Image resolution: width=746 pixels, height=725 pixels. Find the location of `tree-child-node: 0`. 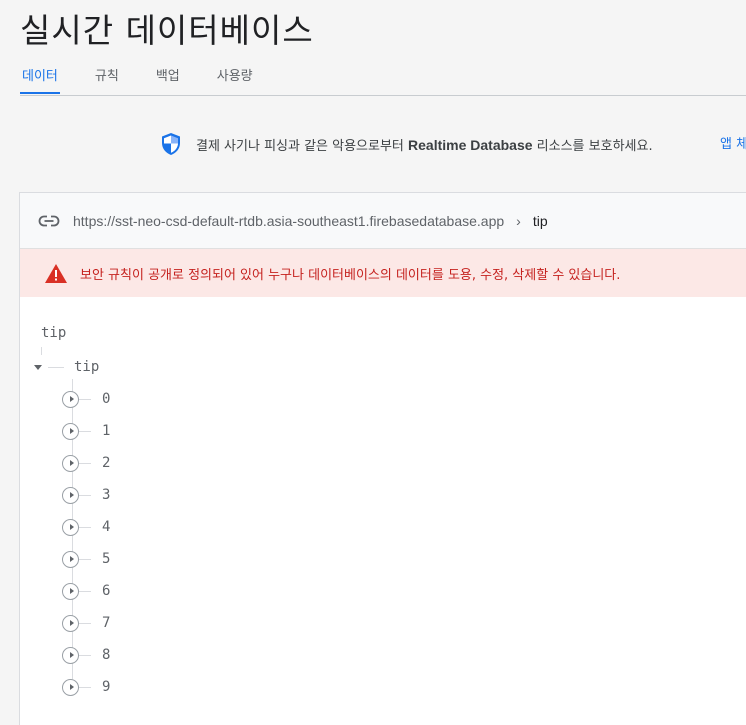

tree-child-node: 0 is located at coordinates (86, 399).